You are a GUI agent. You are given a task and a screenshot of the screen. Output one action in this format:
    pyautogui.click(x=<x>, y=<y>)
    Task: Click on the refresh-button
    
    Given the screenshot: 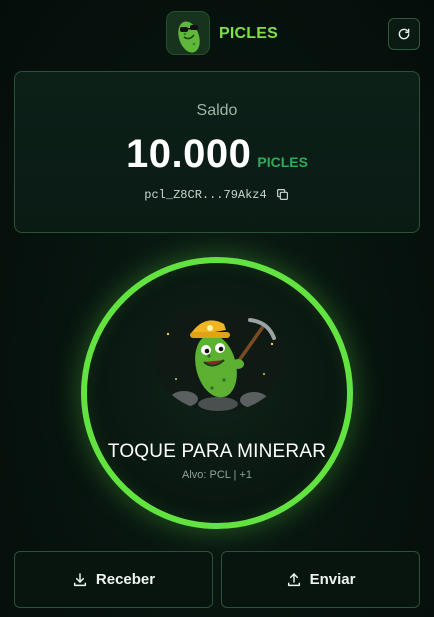 What is the action you would take?
    pyautogui.click(x=404, y=34)
    